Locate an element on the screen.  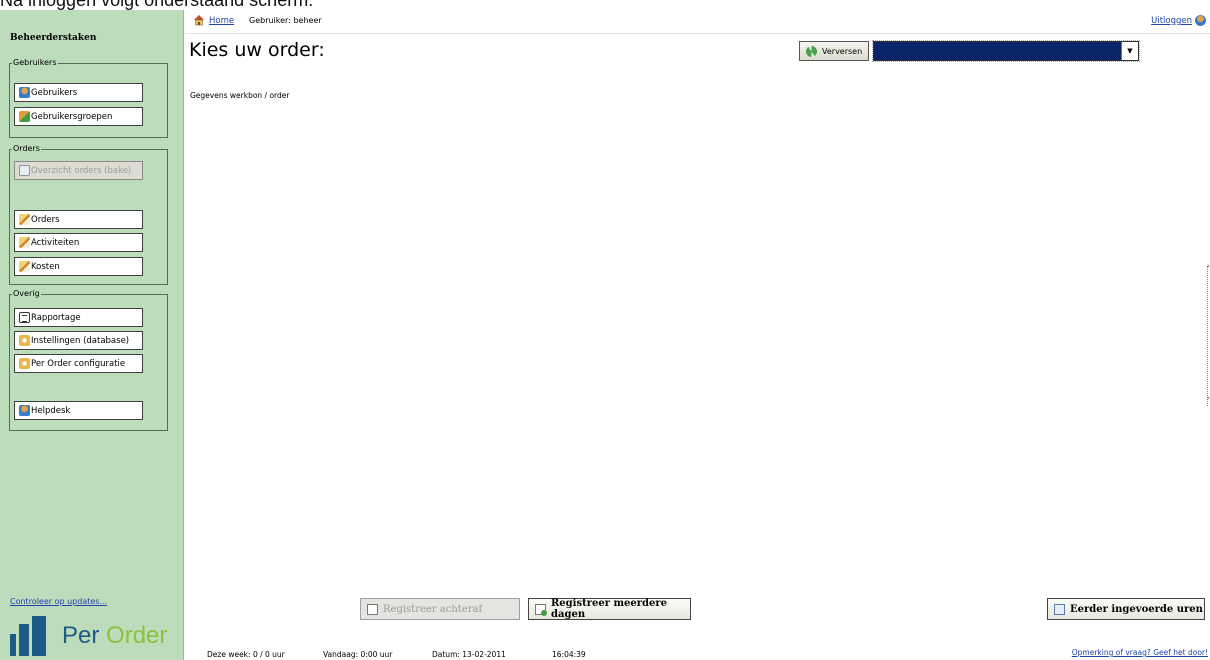
group-legend: Overig is located at coordinates (26, 294).